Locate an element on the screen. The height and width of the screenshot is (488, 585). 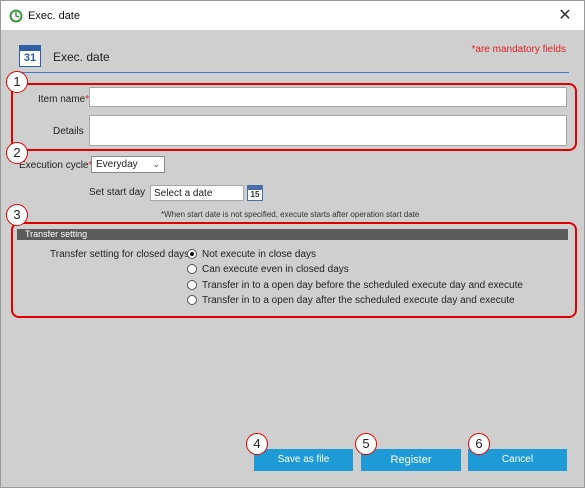
calendar-header-icon-number: 31 is located at coordinates (30, 58).